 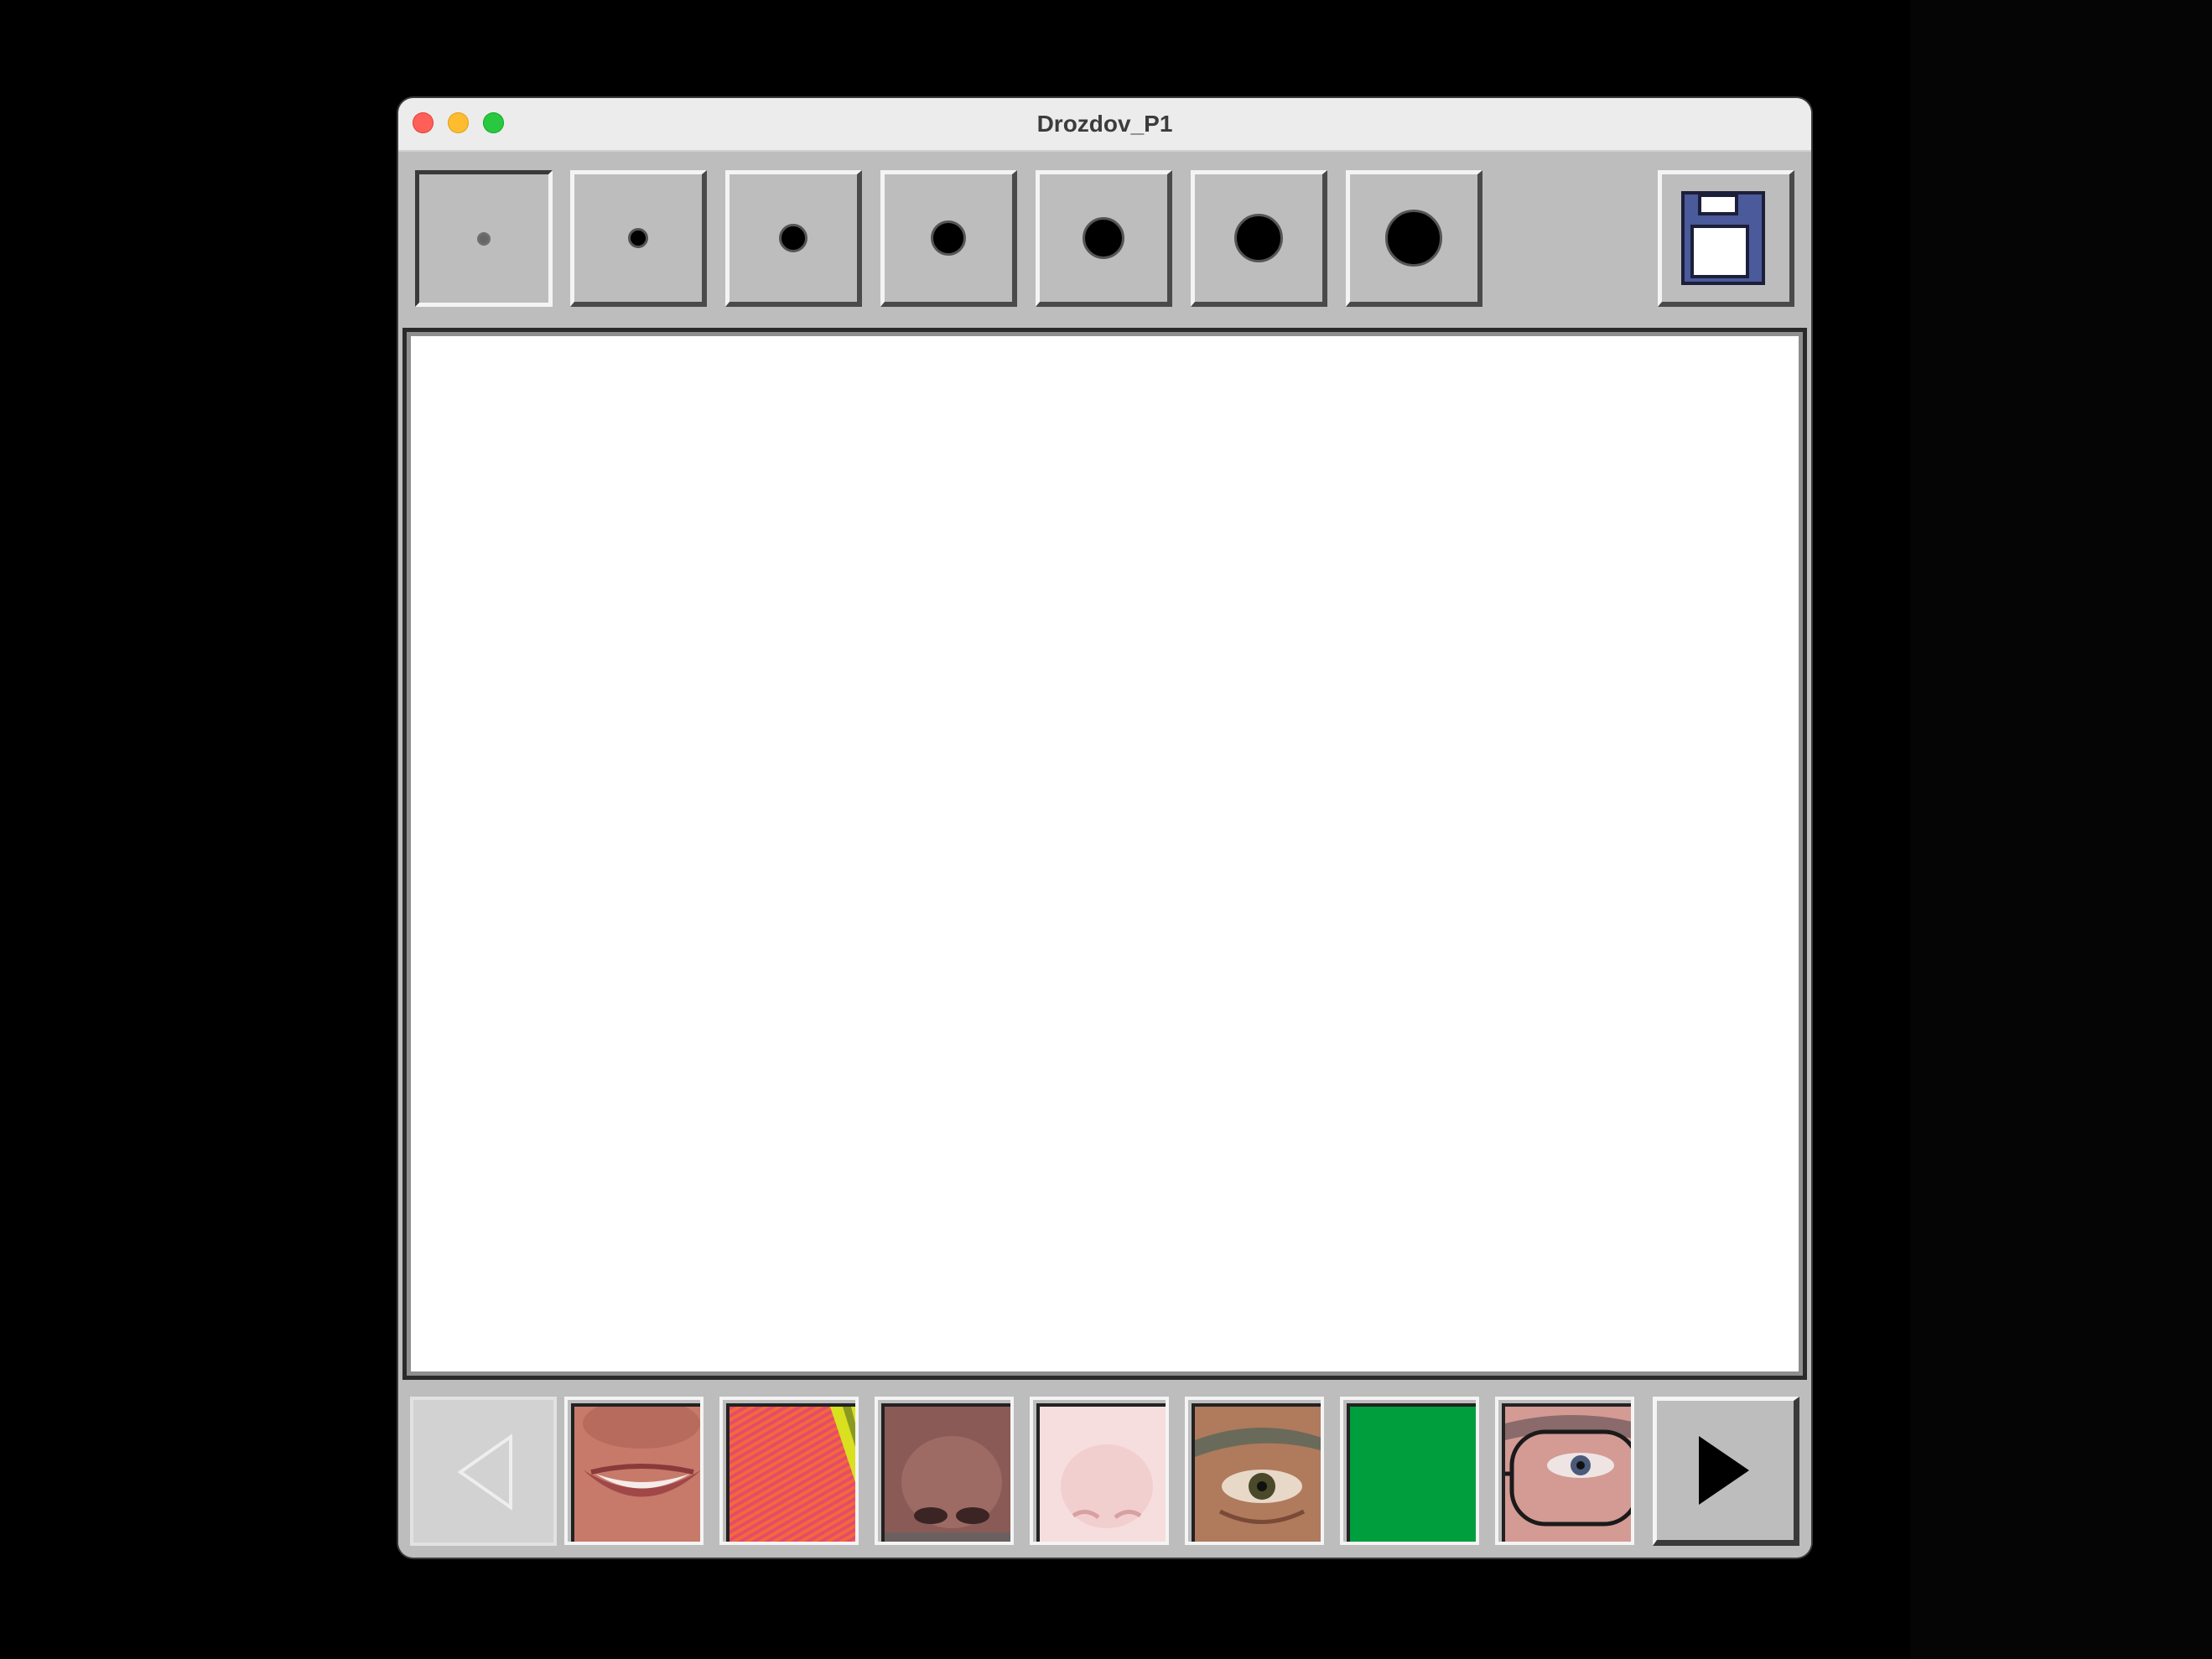 I want to click on smiling-mouth-image, so click(x=636, y=1472).